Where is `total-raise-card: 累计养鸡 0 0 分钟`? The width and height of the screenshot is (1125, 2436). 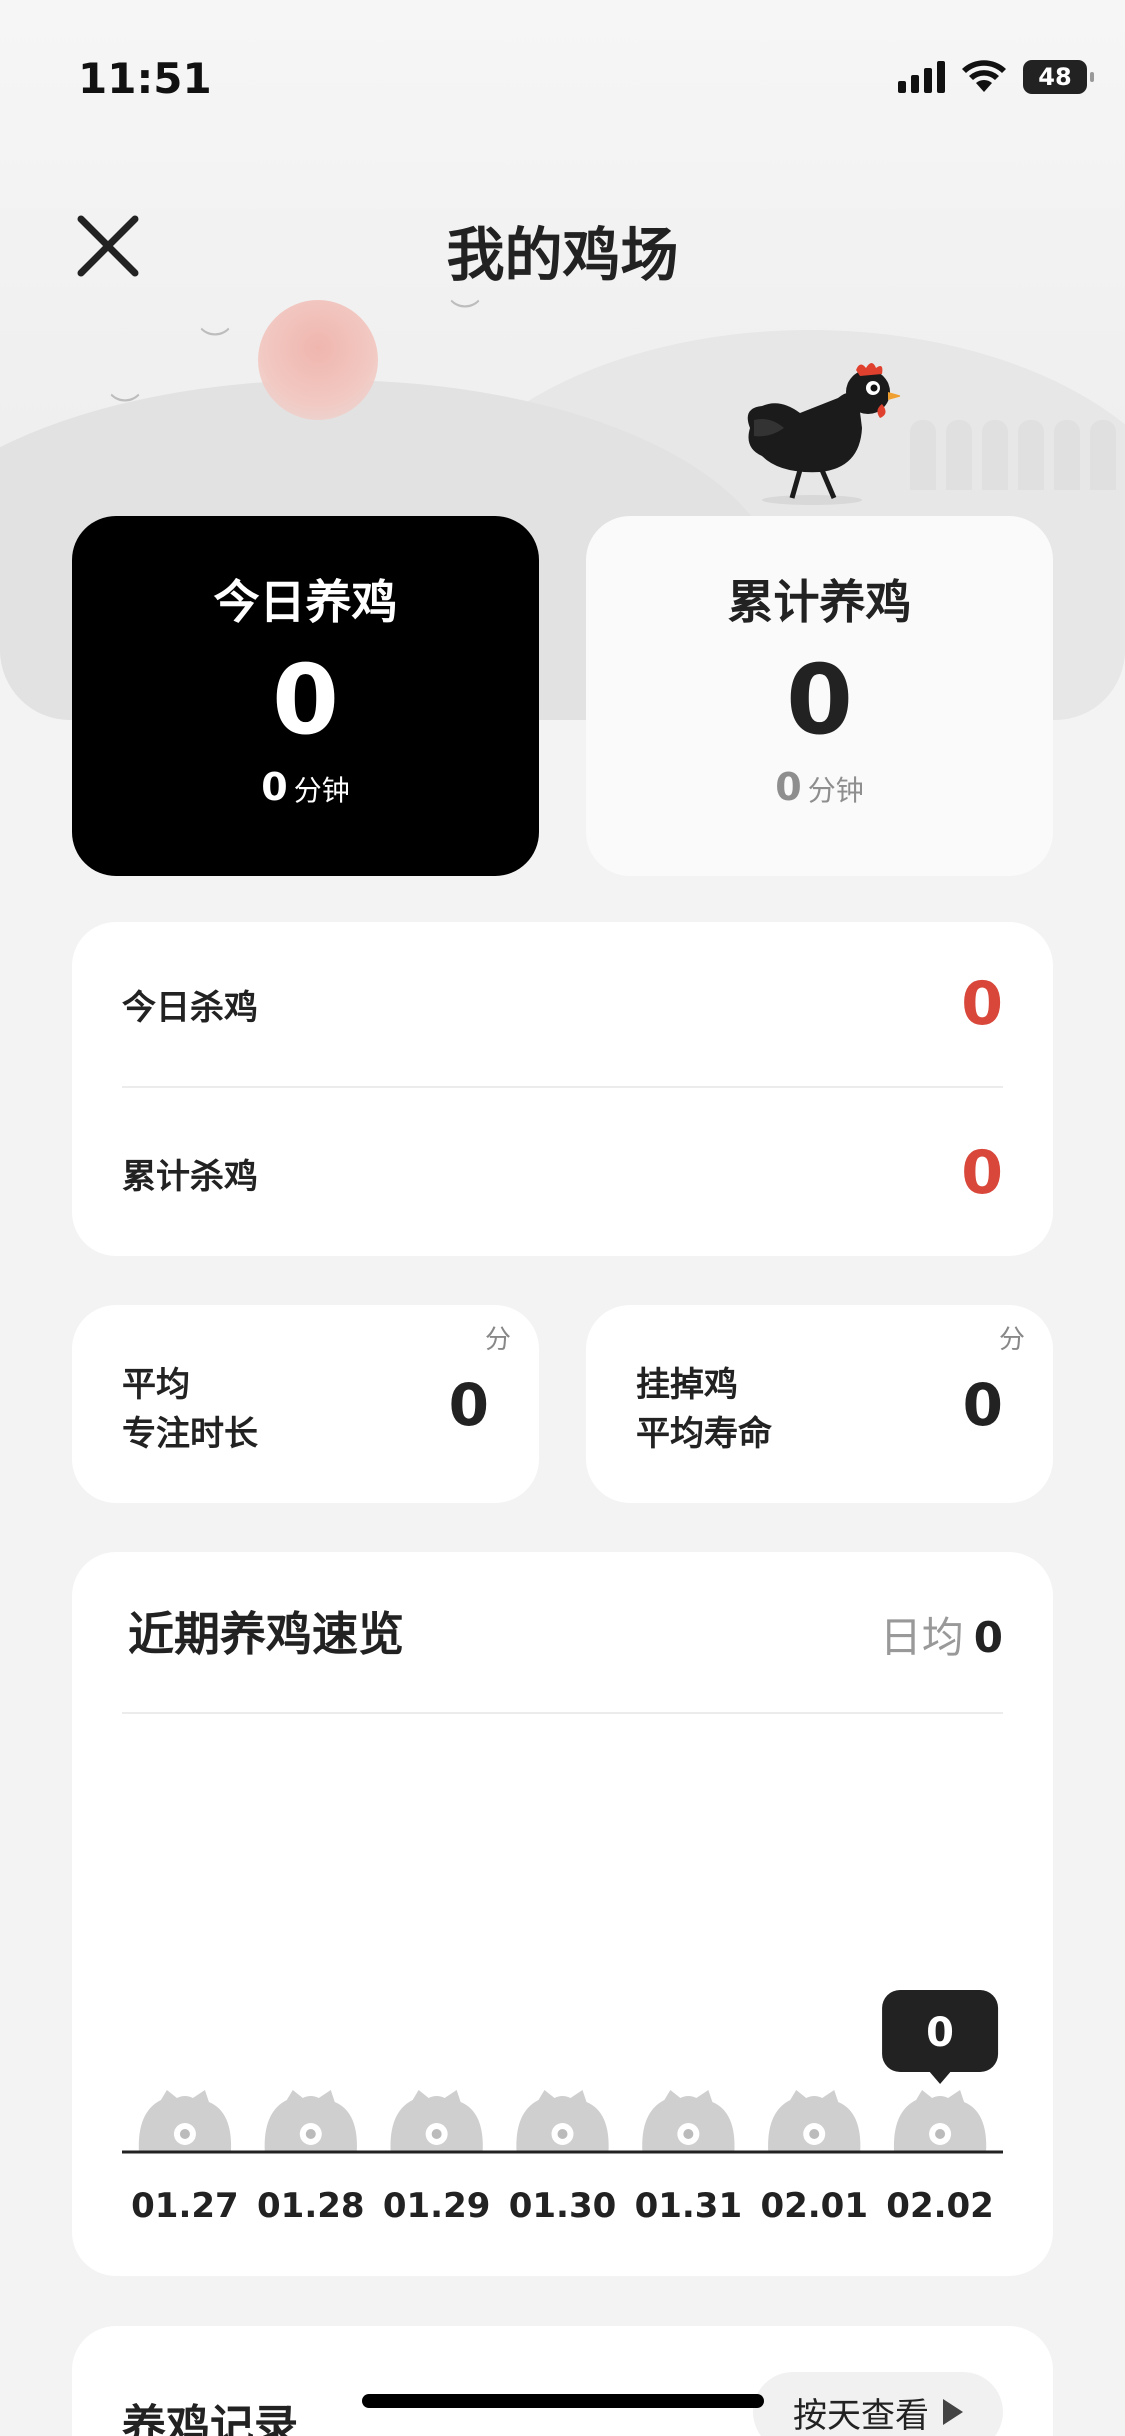
total-raise-card: 累计养鸡 0 0 分钟 is located at coordinates (819, 696).